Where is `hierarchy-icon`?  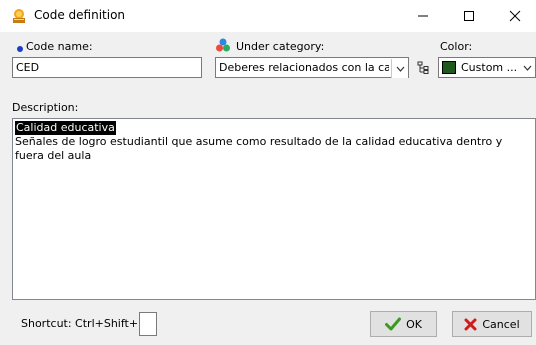 hierarchy-icon is located at coordinates (423, 67).